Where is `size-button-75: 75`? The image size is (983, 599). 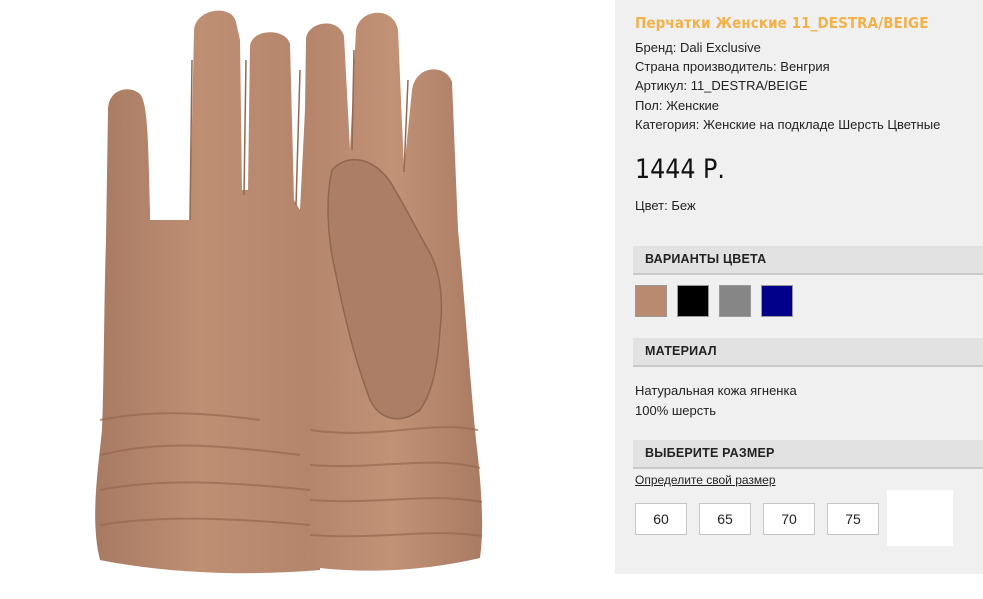
size-button-75: 75 is located at coordinates (853, 519).